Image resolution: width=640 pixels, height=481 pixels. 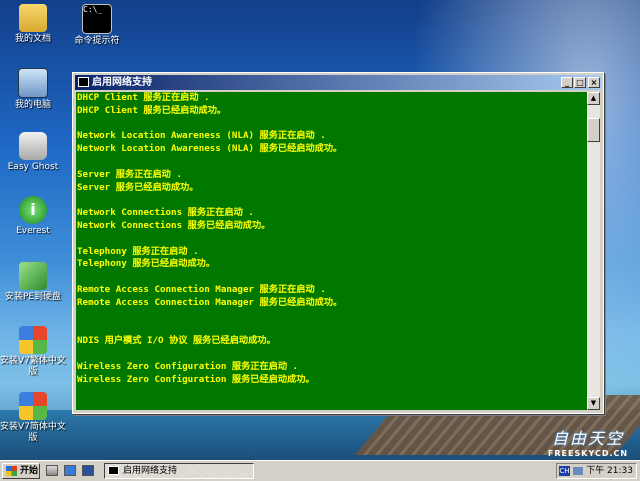 I want to click on windows-logo-icon, so click(x=11, y=471).